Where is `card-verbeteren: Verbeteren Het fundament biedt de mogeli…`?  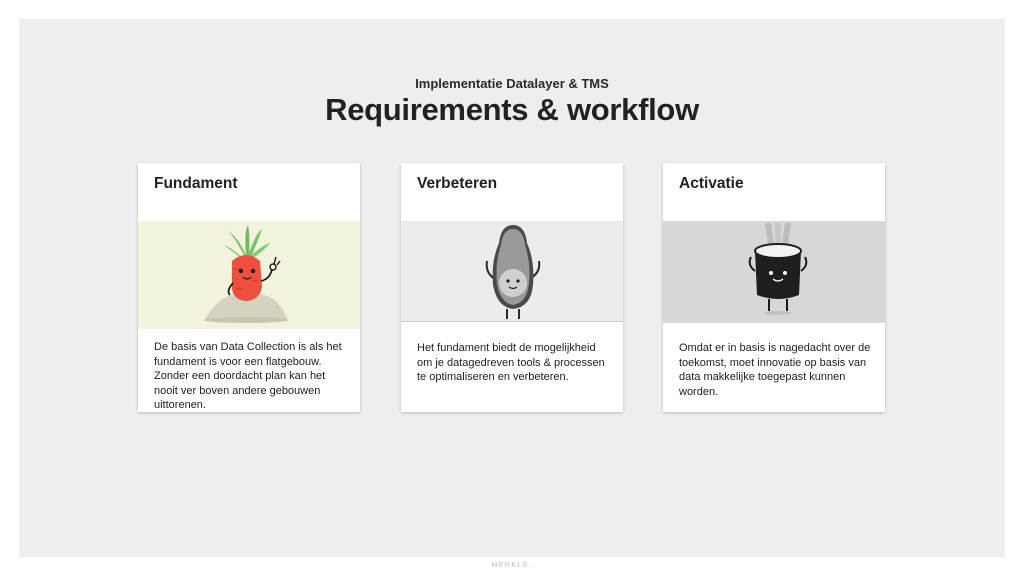
card-verbeteren: Verbeteren Het fundament biedt de mogeli… is located at coordinates (512, 287).